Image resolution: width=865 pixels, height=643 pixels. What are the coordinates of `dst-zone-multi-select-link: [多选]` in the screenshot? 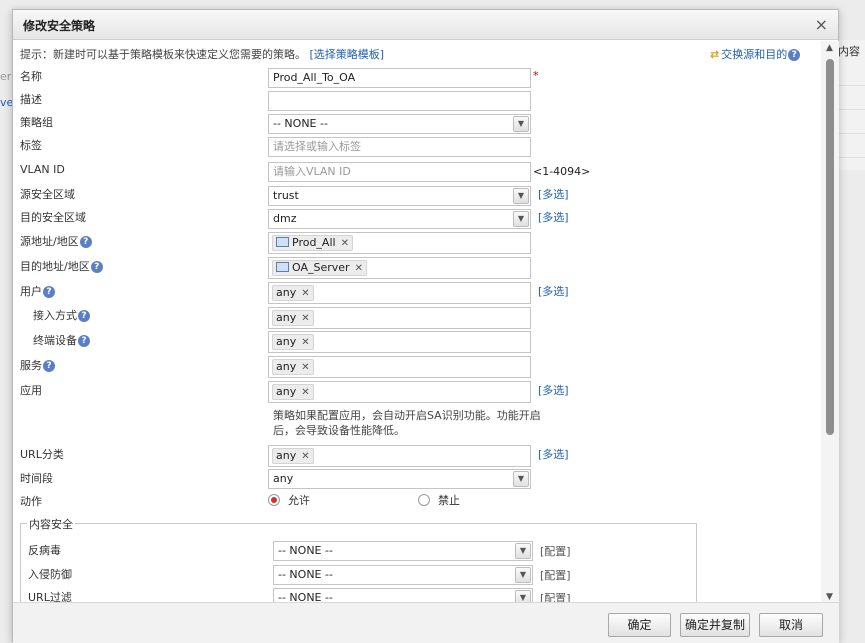 It's located at (553, 217).